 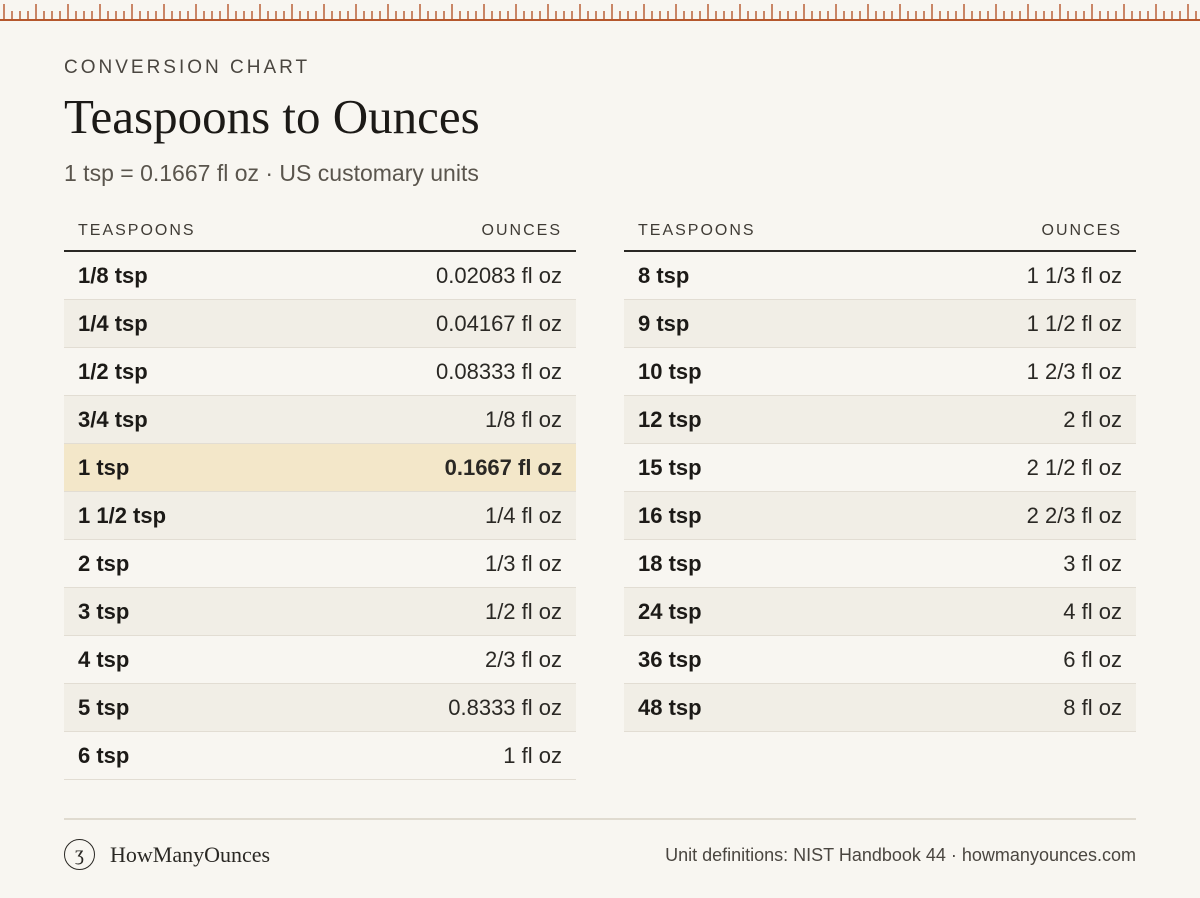 What do you see at coordinates (1074, 323) in the screenshot?
I see `ounces-cell: 1 1/2 fl oz` at bounding box center [1074, 323].